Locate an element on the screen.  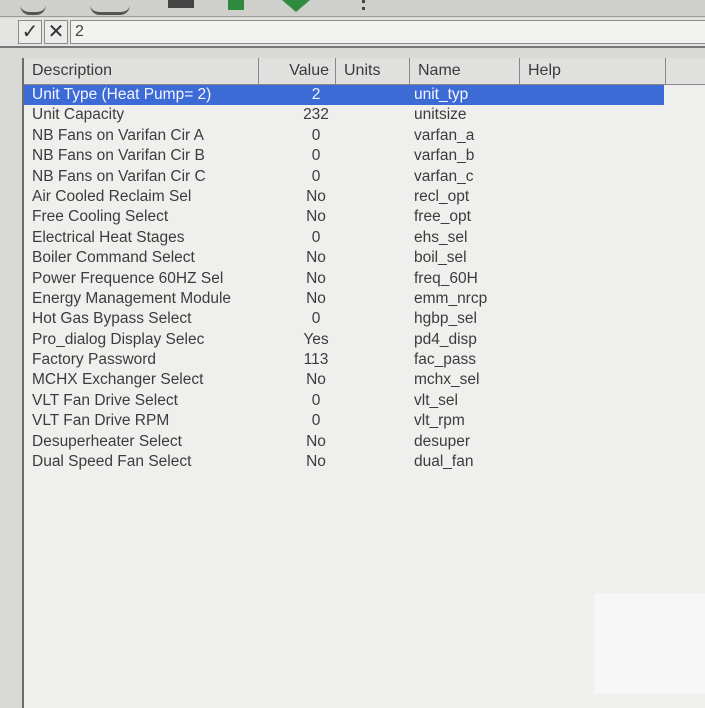
table-row: Dual Speed Fan Select No dual_fan is located at coordinates (344, 462).